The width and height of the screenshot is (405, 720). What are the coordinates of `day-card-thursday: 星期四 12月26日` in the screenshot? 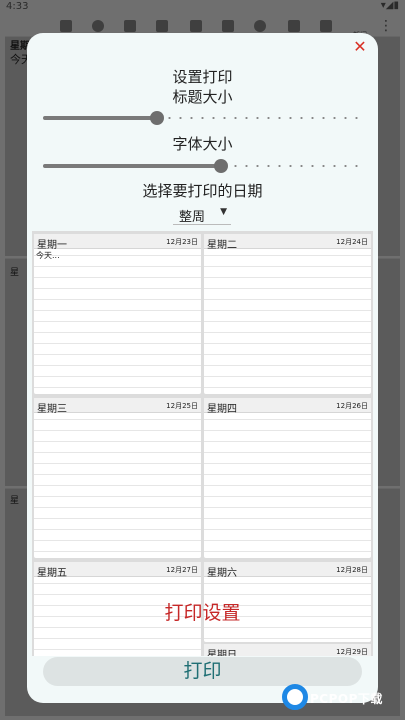 It's located at (287, 478).